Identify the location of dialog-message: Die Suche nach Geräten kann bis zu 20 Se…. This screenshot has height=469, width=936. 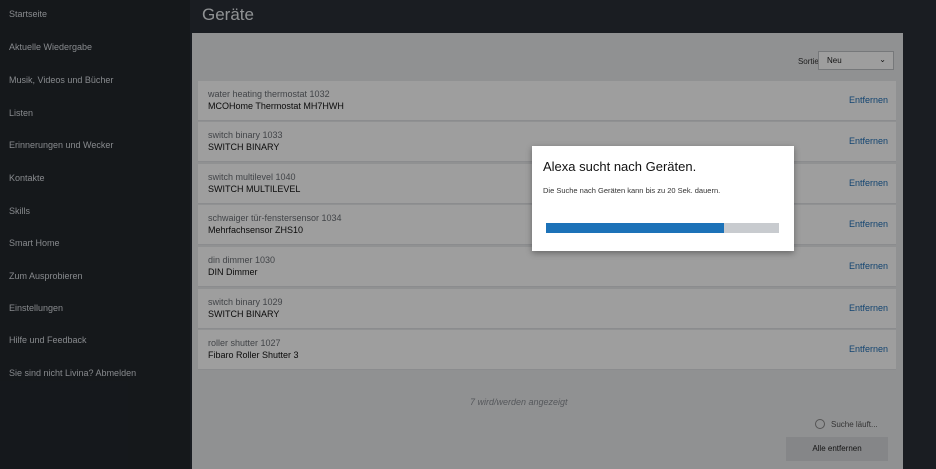
(632, 190).